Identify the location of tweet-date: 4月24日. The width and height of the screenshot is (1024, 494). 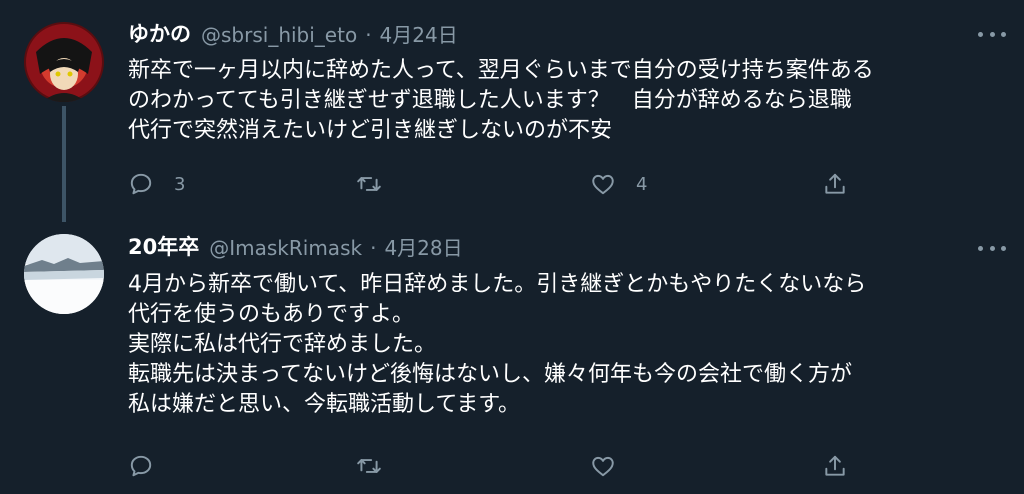
(419, 35).